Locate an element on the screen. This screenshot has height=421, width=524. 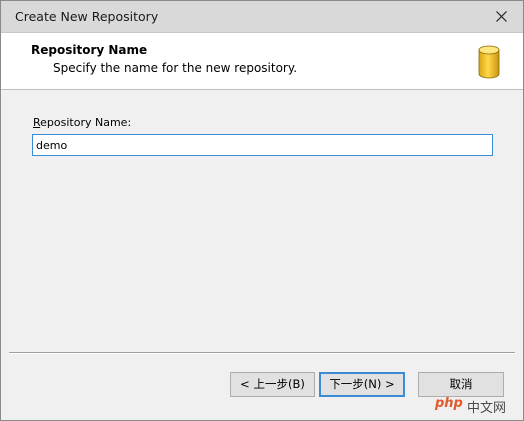
watermark-logo-text: php is located at coordinates (449, 403).